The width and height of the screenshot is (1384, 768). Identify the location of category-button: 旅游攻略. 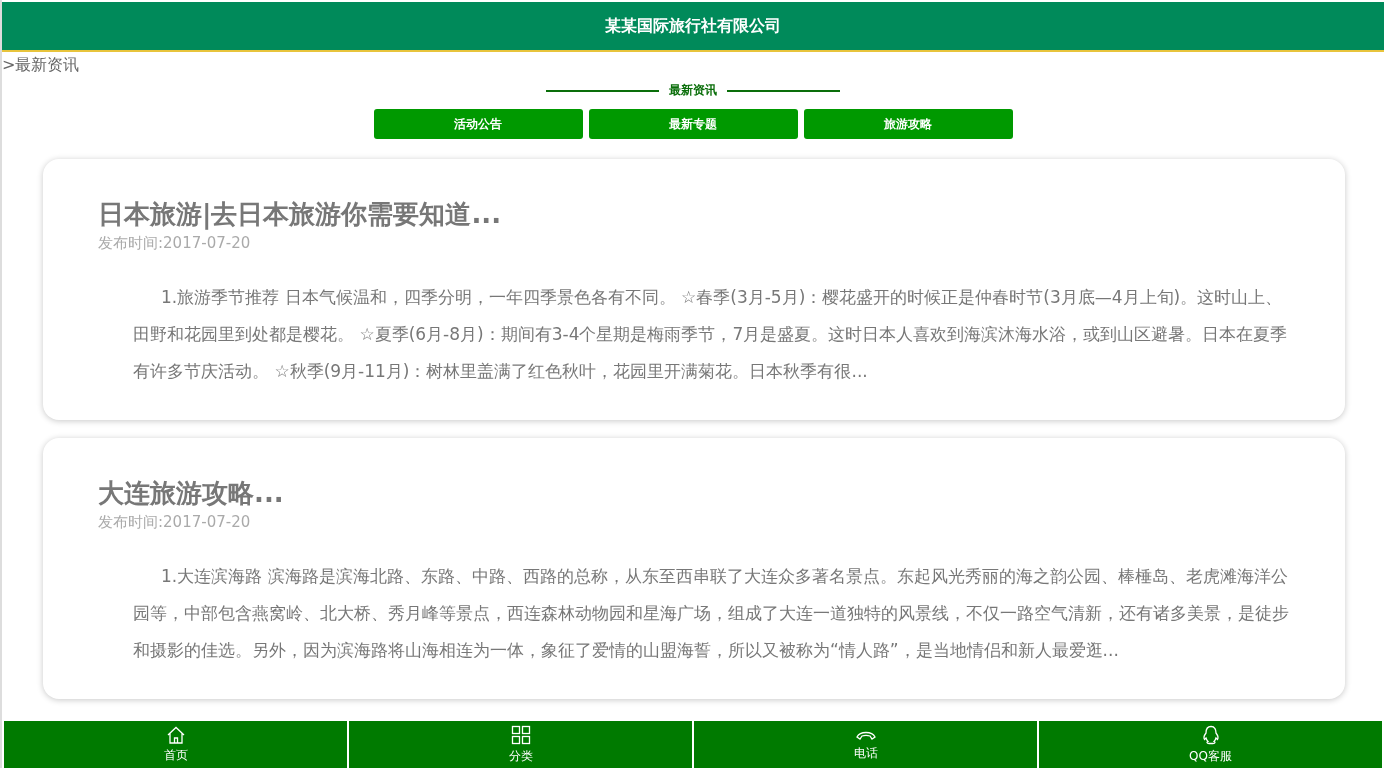
(908, 124).